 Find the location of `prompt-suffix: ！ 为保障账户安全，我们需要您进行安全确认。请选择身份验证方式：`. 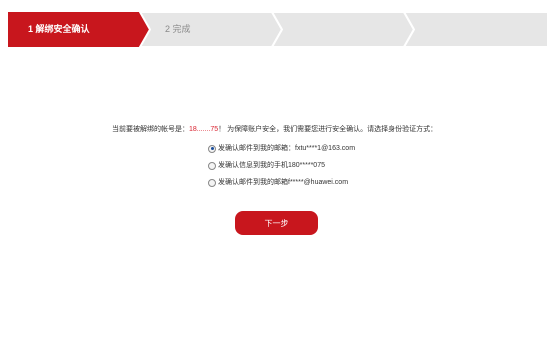

prompt-suffix: ！ 为保障账户安全，我们需要您进行安全确认。请选择身份验证方式： is located at coordinates (328, 129).